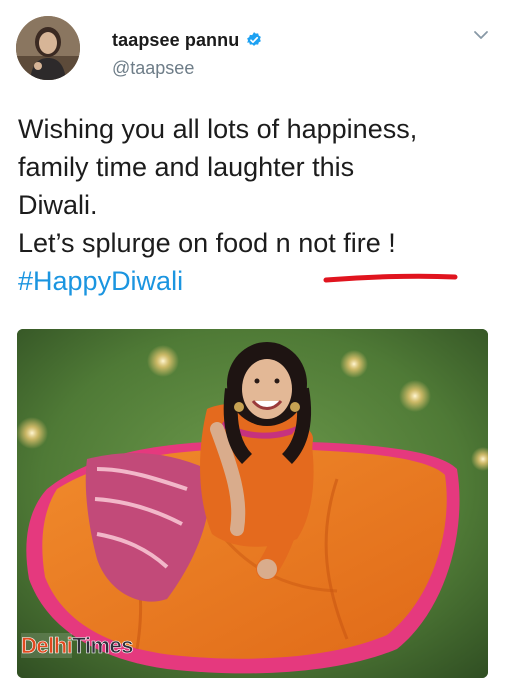 The width and height of the screenshot is (505, 680). What do you see at coordinates (58, 205) in the screenshot?
I see `tweet-text-line: Diwali.` at bounding box center [58, 205].